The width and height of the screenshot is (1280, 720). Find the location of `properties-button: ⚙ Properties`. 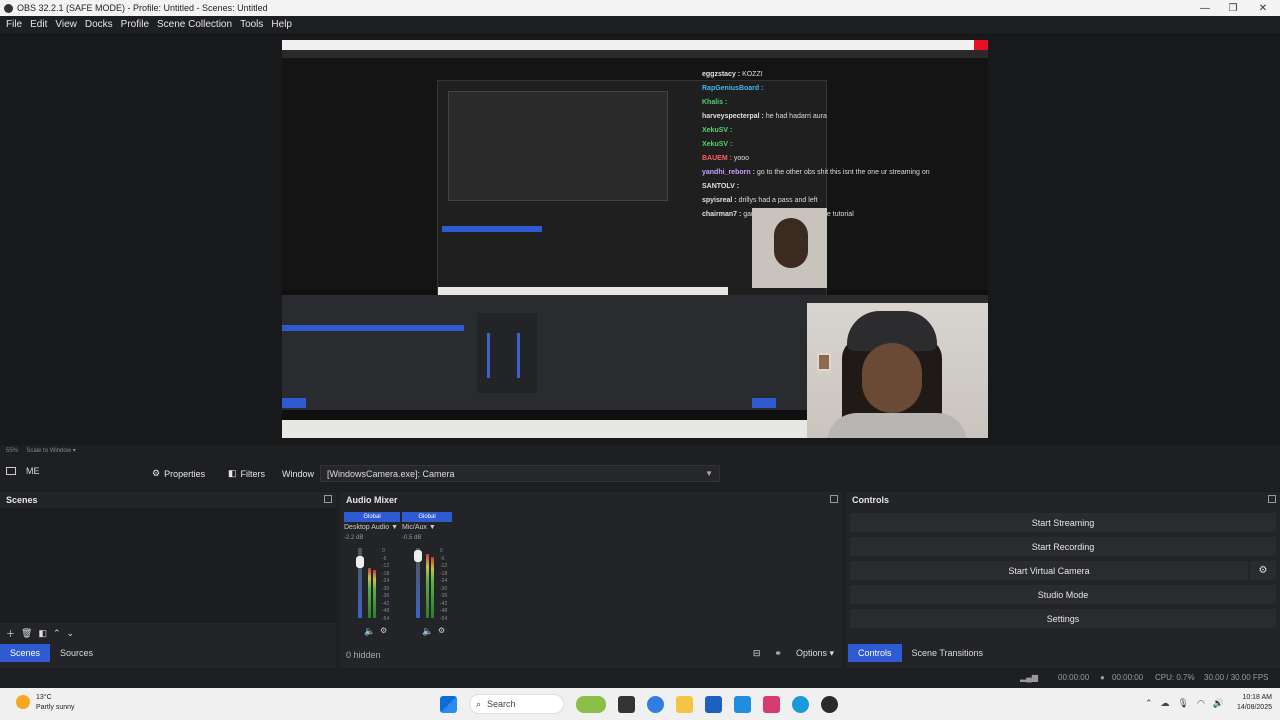

properties-button: ⚙ Properties is located at coordinates (178, 473).